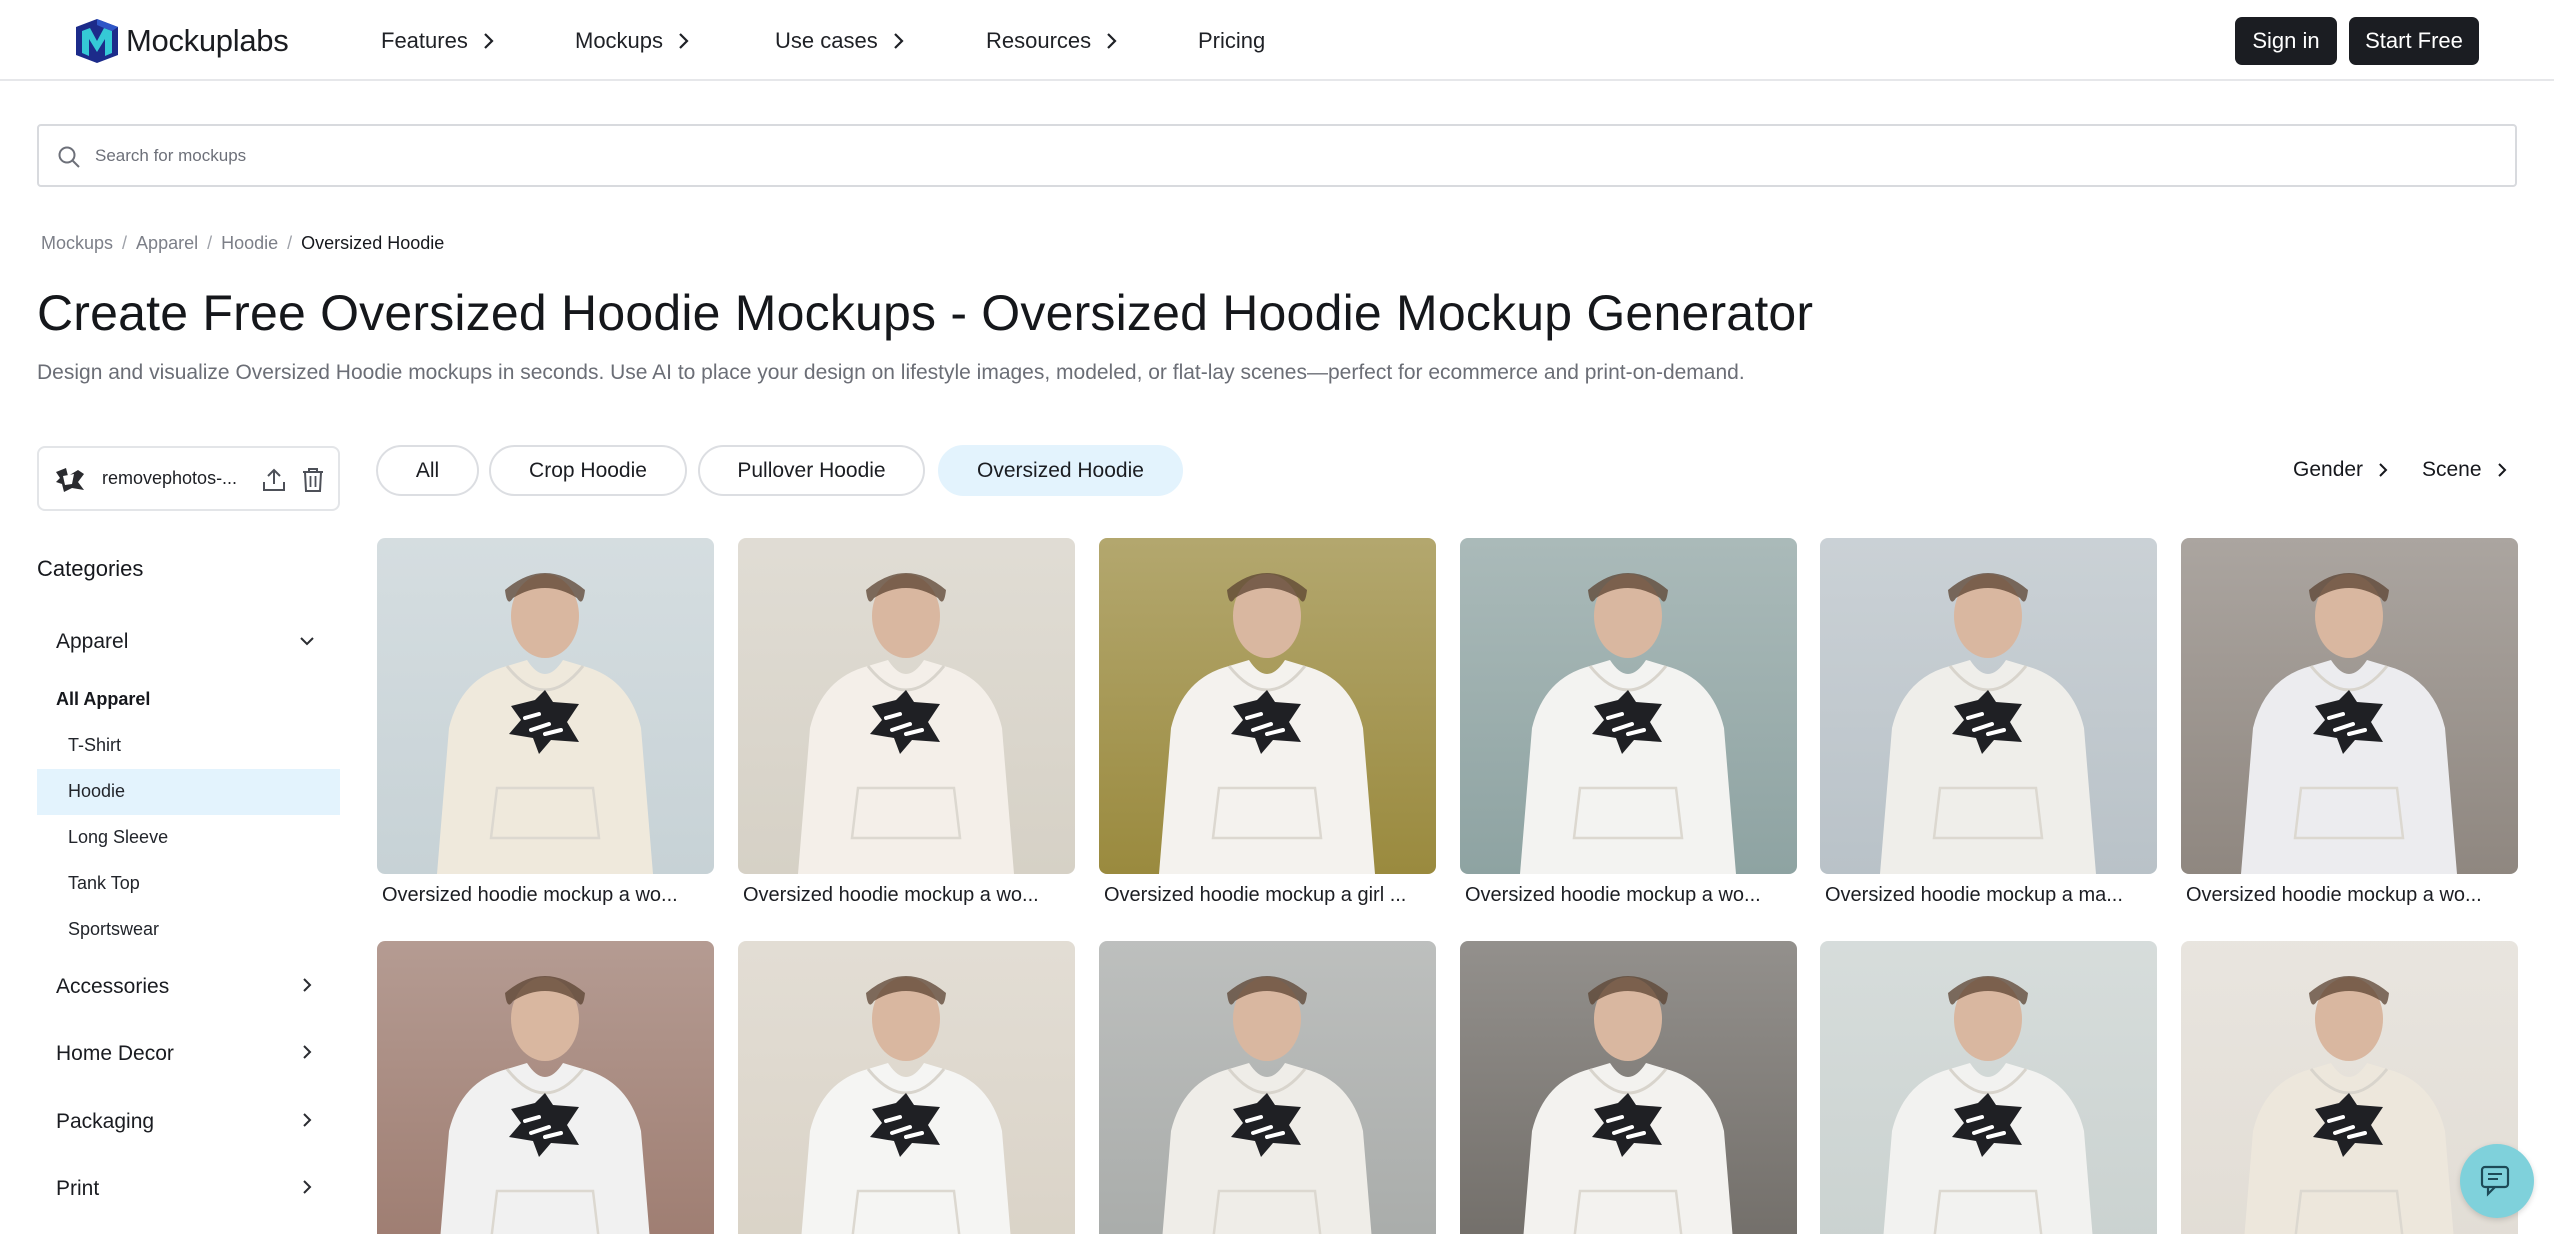 The width and height of the screenshot is (2554, 1234). I want to click on upload-icon, so click(274, 480).